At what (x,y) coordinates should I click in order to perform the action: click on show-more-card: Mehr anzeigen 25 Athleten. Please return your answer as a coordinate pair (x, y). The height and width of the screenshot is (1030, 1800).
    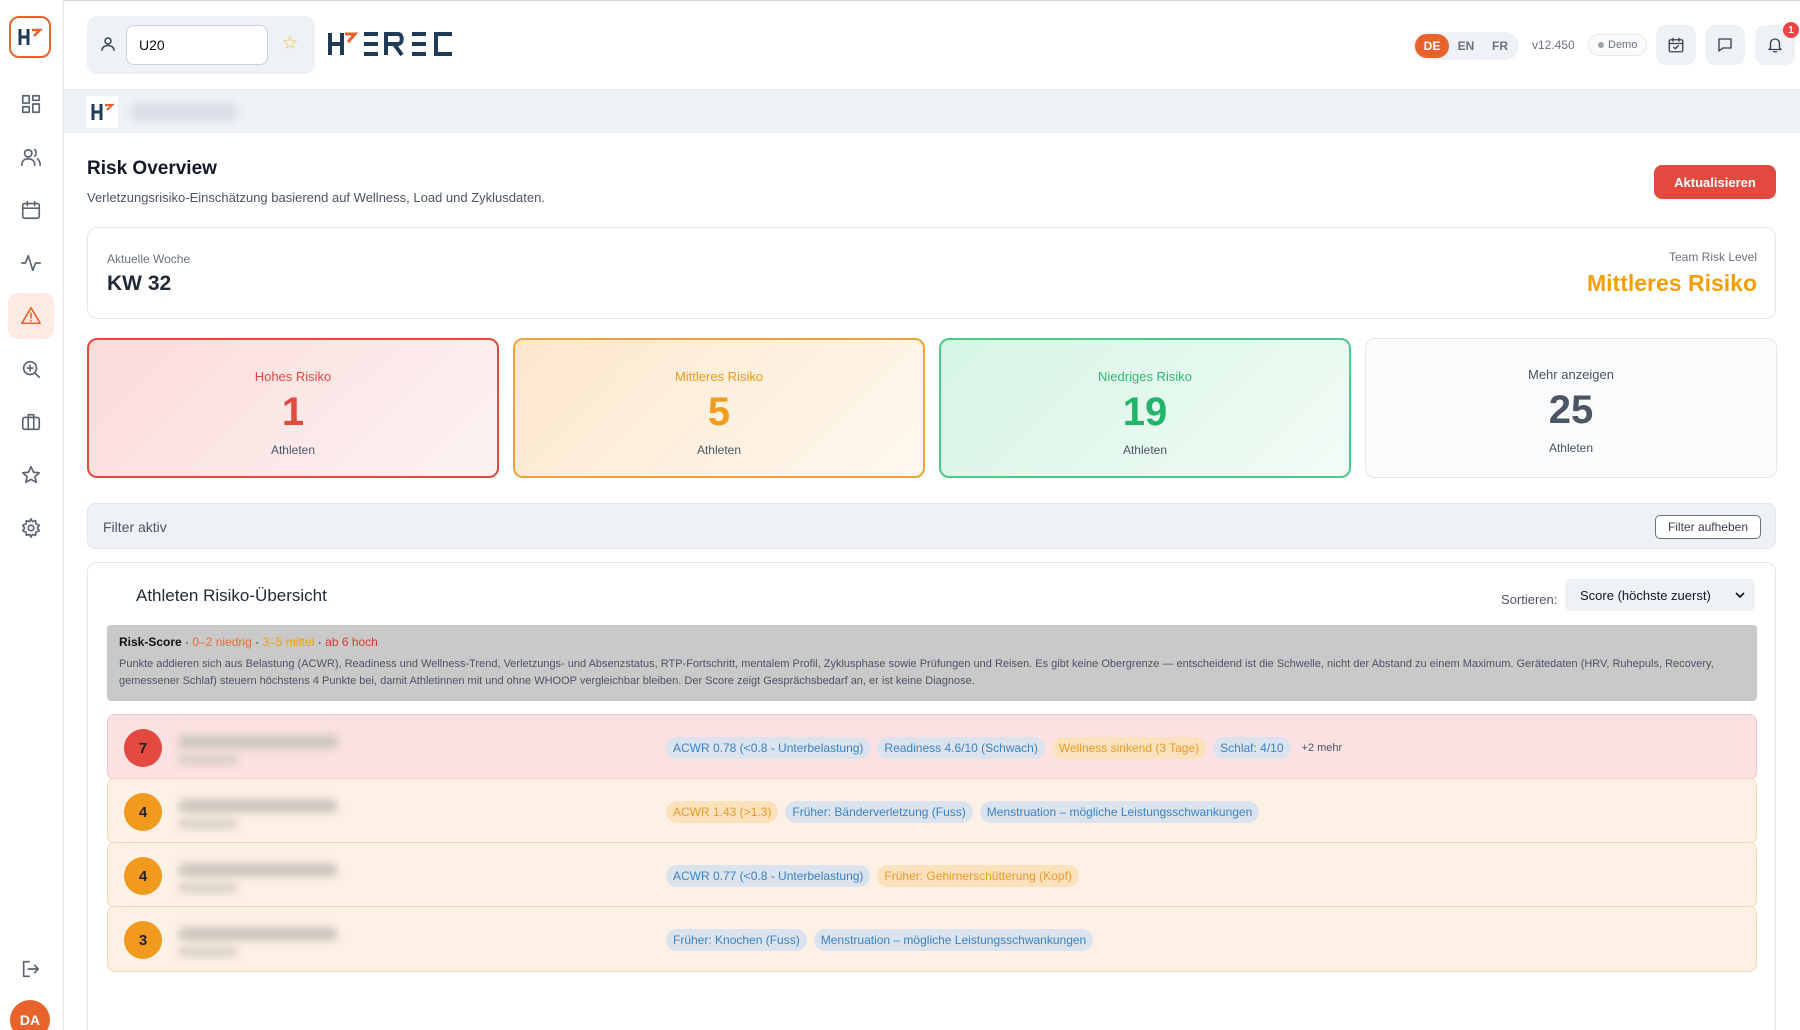
    Looking at the image, I should click on (1571, 408).